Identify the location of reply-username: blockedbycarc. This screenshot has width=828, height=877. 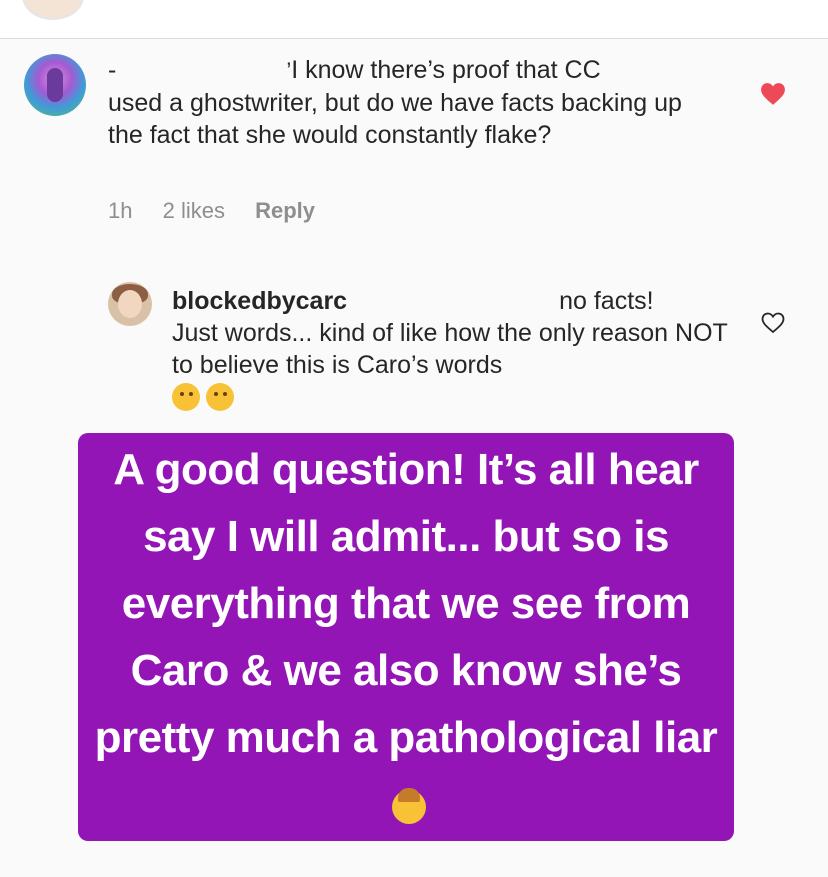
(259, 301).